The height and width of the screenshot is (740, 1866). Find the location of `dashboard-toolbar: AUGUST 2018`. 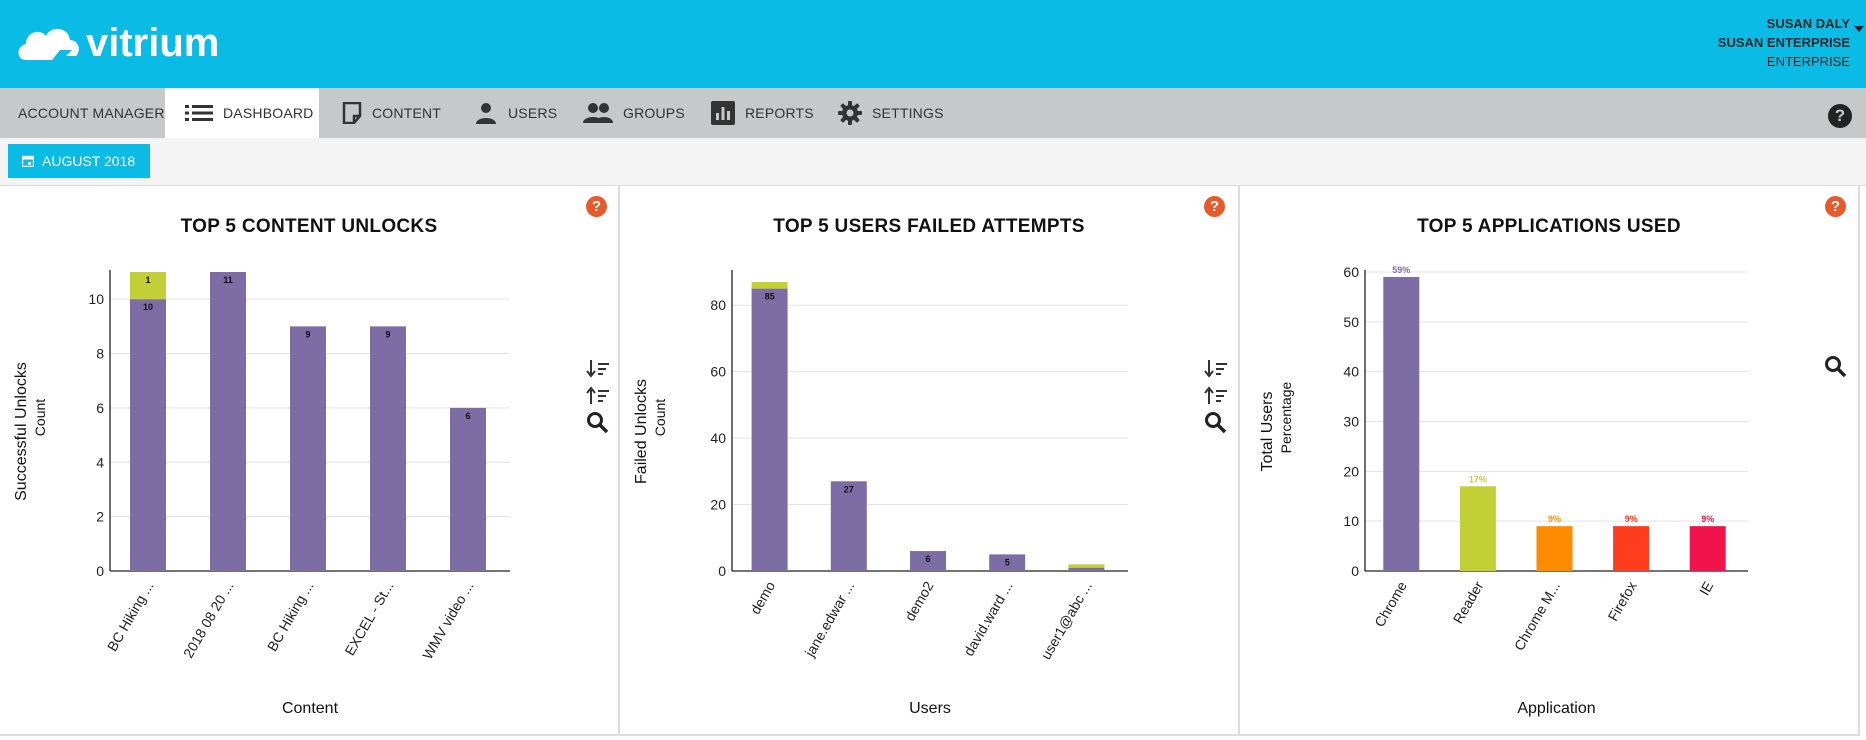

dashboard-toolbar: AUGUST 2018 is located at coordinates (933, 162).